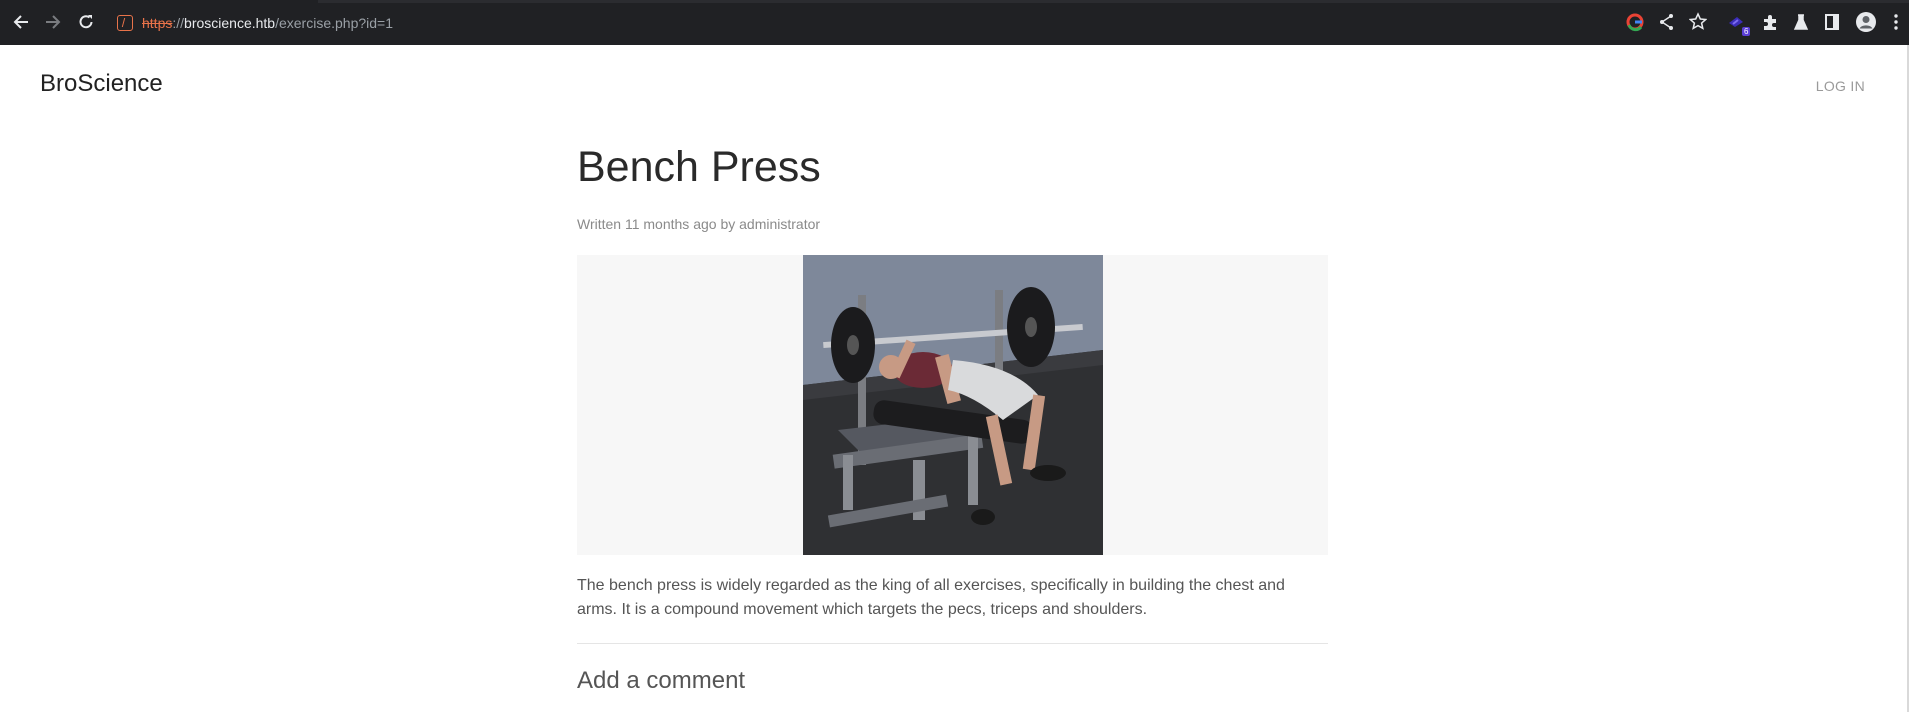 This screenshot has width=1909, height=712. What do you see at coordinates (1832, 22) in the screenshot?
I see `side-panel-icon` at bounding box center [1832, 22].